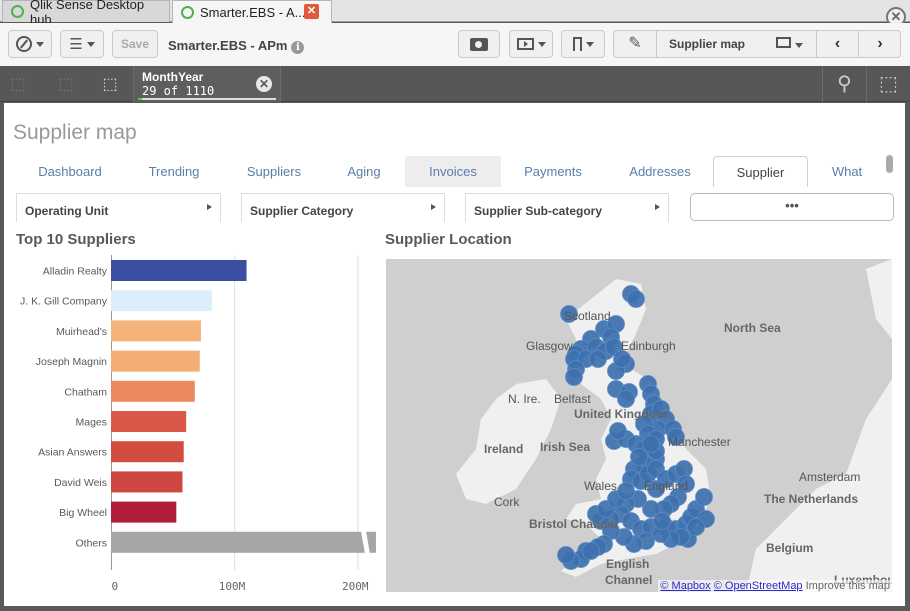 The width and height of the screenshot is (910, 611). Describe the element at coordinates (162, 301) in the screenshot. I see `bar-j-k-gill-company` at that location.